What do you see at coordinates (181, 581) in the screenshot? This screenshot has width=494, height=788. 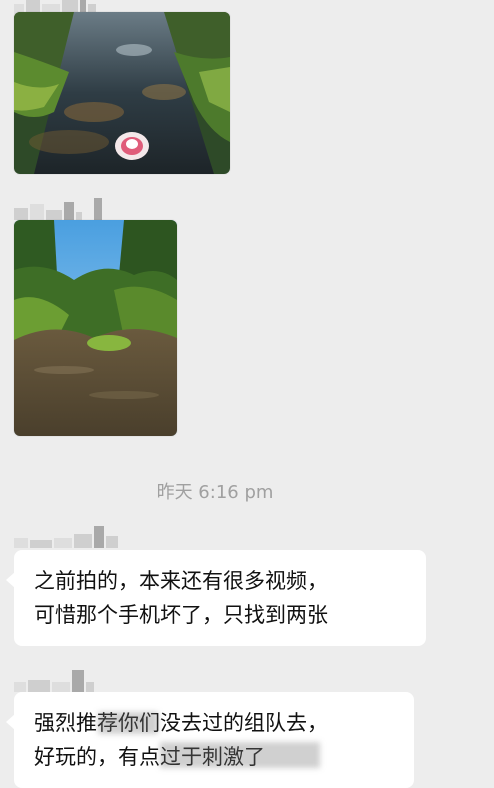 I see `message-text-line: 之前拍的，本来还有很多视频，` at bounding box center [181, 581].